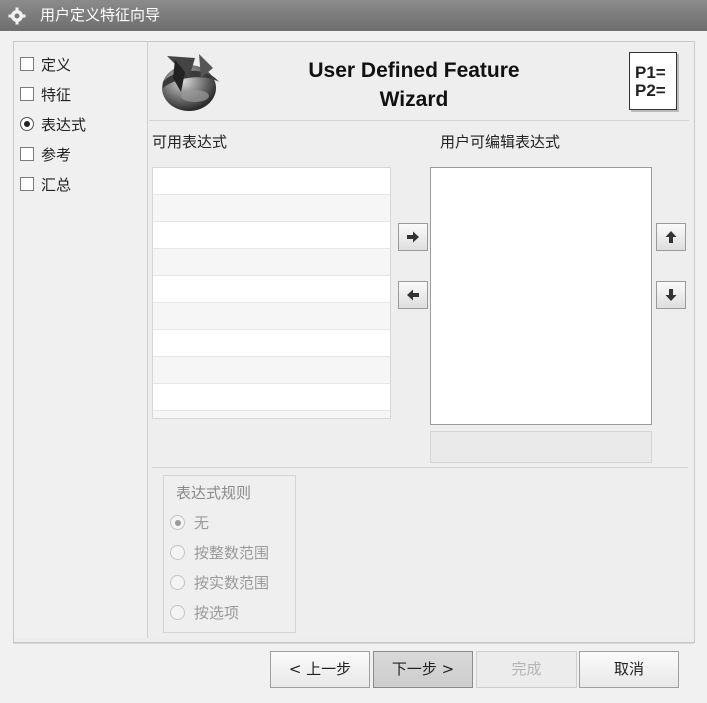  I want to click on badge-line-2: P2=, so click(650, 90).